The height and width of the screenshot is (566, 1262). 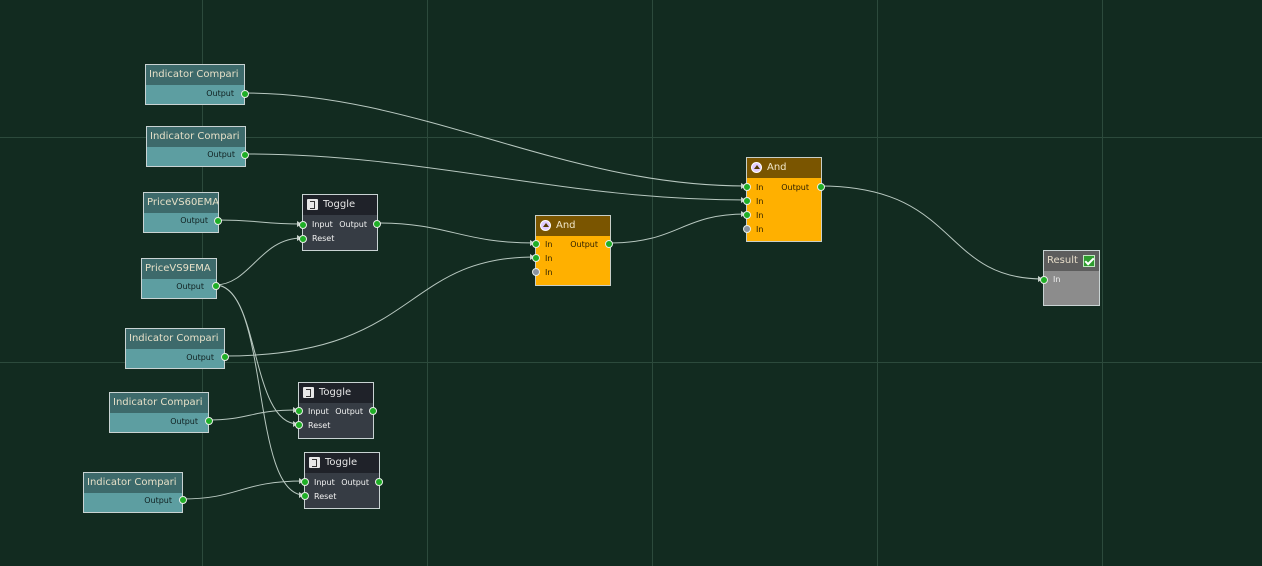 I want to click on in-port, so click(x=1044, y=280).